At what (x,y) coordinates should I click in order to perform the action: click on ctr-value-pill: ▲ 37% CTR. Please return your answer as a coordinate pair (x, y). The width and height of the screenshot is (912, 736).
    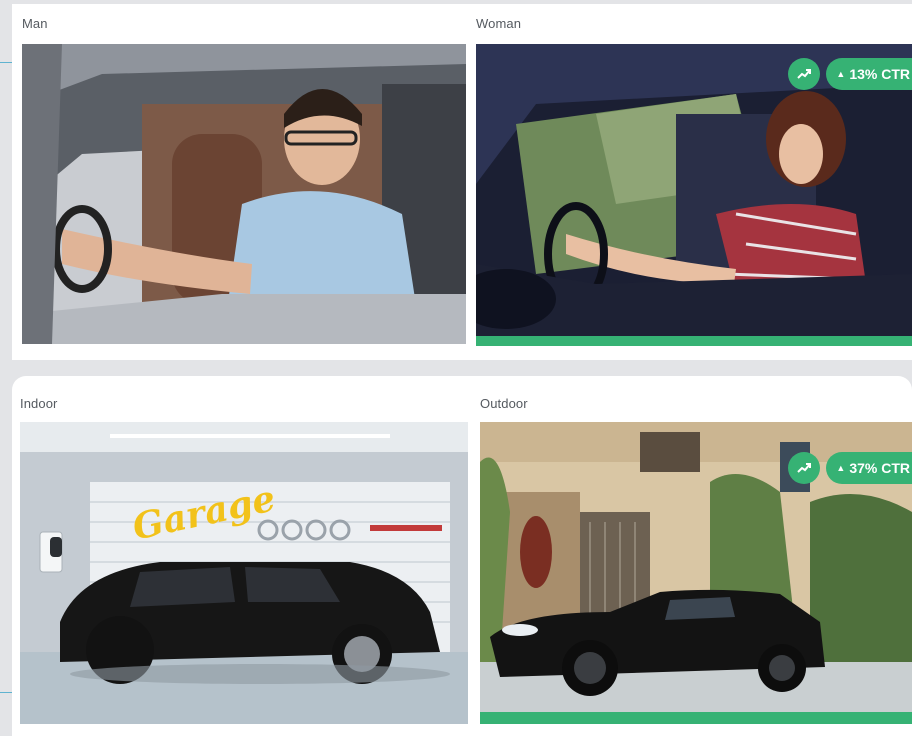
    Looking at the image, I should click on (869, 468).